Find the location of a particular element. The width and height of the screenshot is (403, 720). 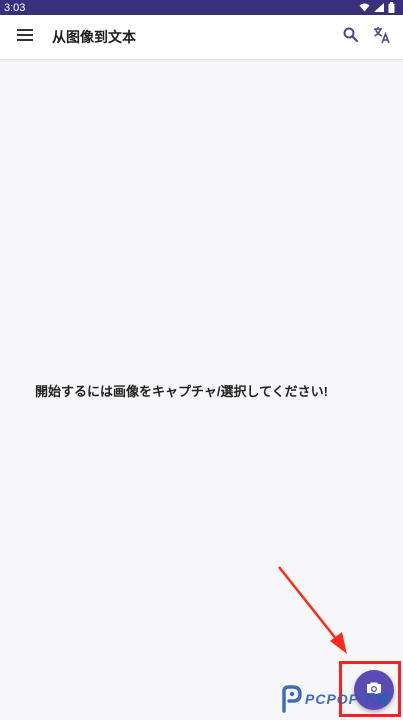

search-button is located at coordinates (350, 37).